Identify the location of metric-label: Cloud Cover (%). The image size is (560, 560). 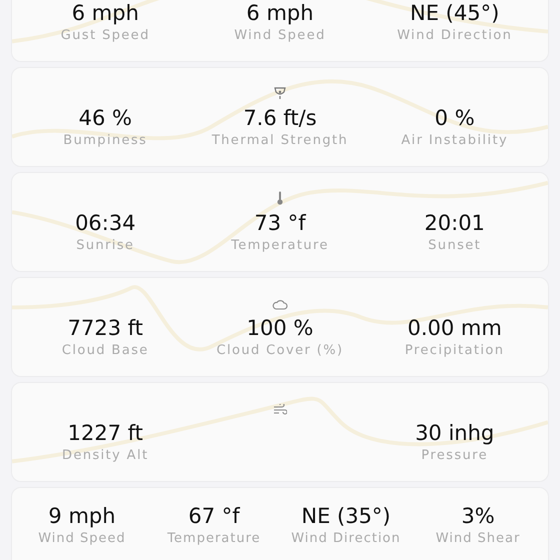
(280, 351).